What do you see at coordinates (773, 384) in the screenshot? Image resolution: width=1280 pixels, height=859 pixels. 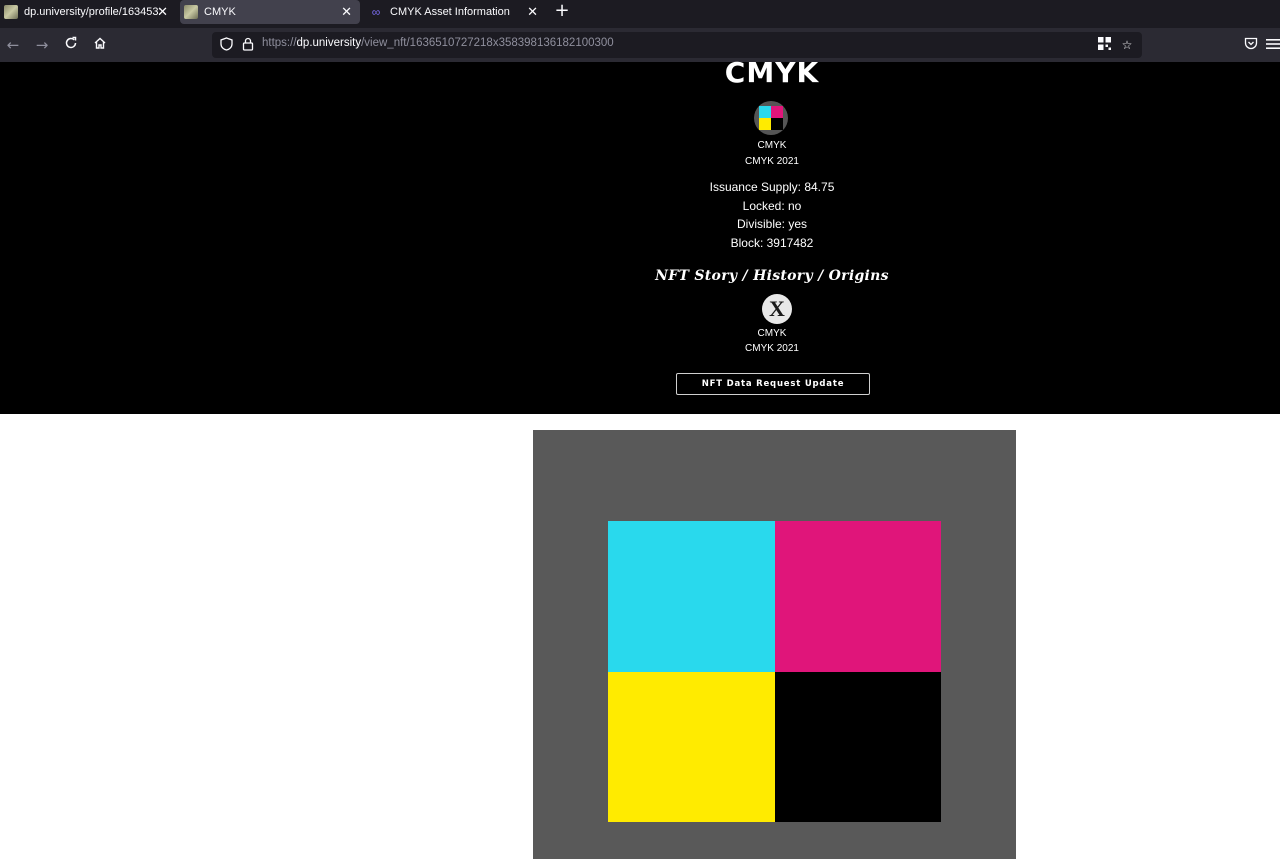 I see `nft-data-request-update-button: NFT Data Request Update` at bounding box center [773, 384].